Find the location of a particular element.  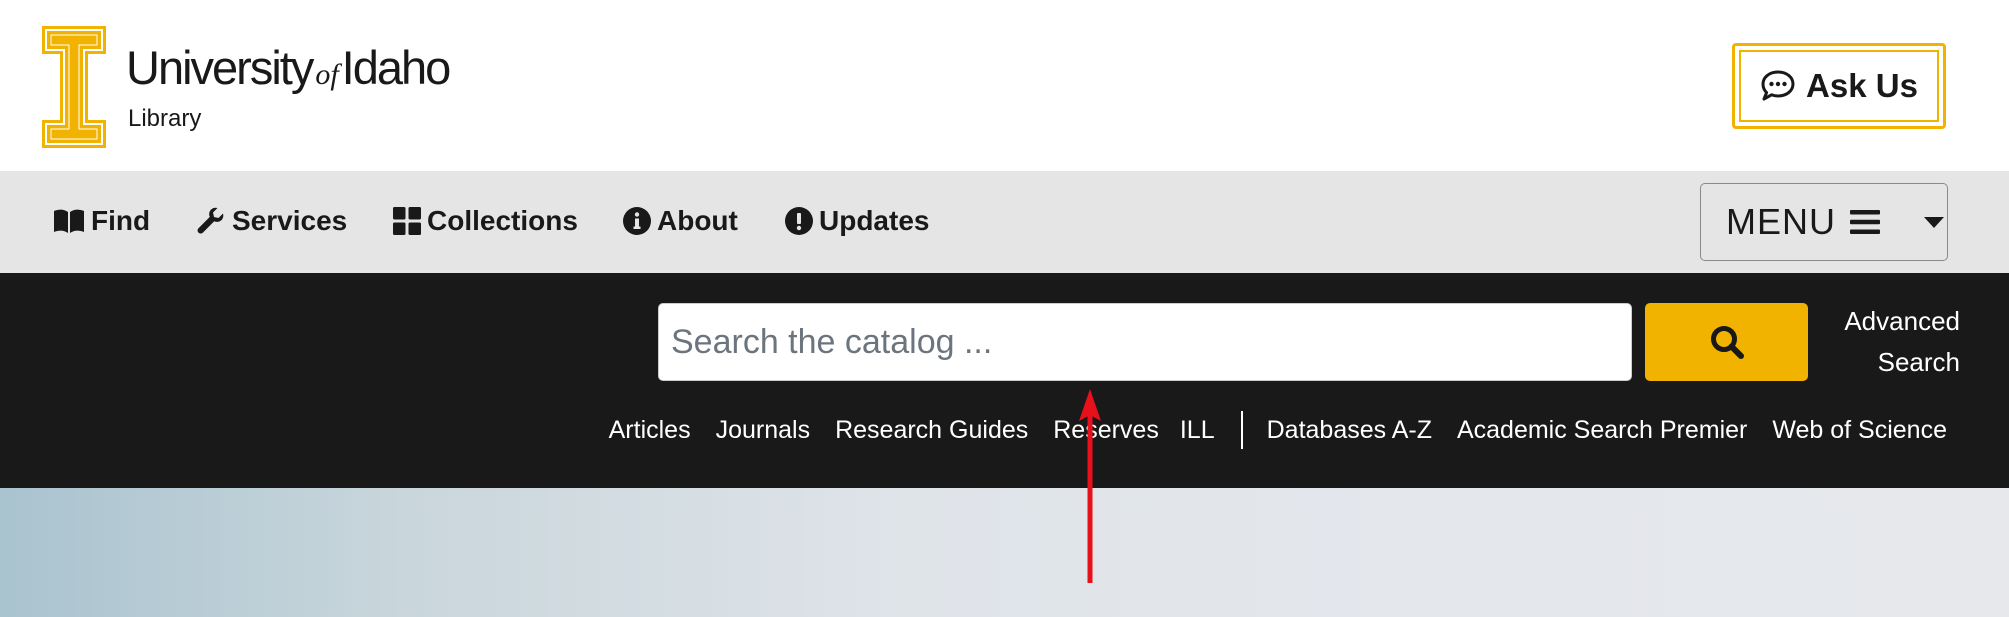

catalog-search-input is located at coordinates (1145, 342).